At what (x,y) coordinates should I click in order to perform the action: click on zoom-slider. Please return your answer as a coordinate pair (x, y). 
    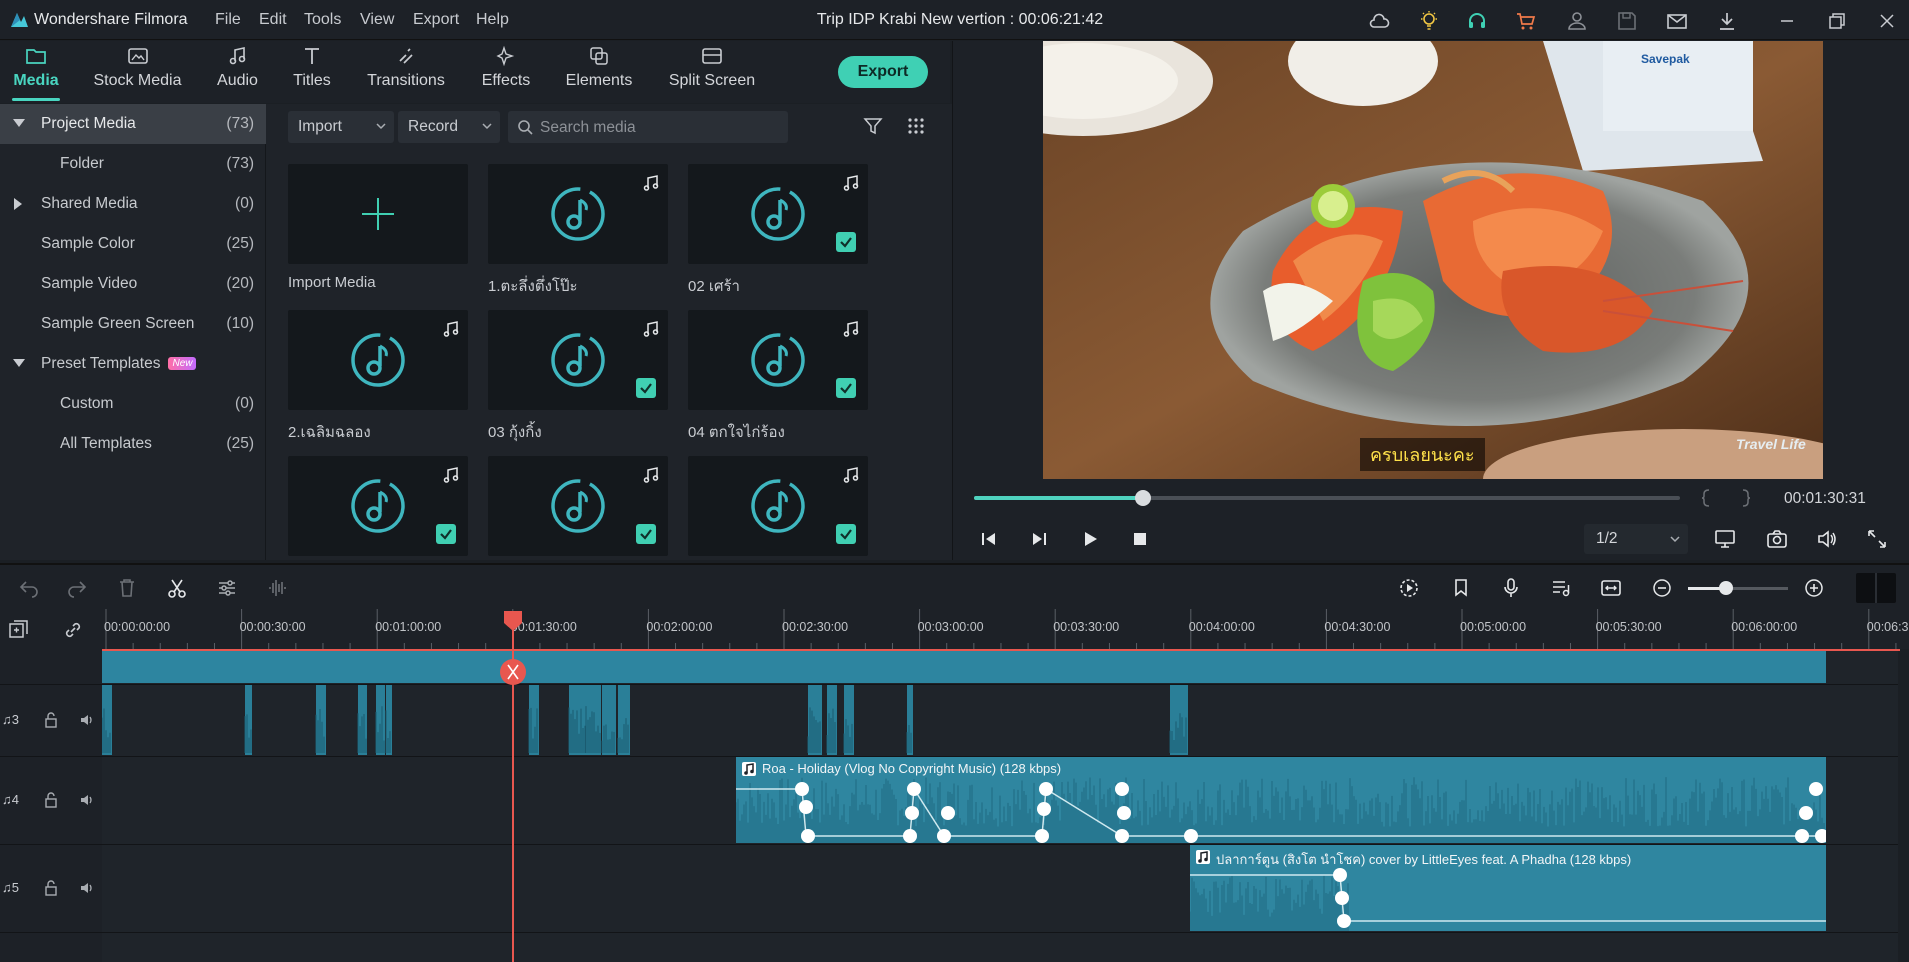
    Looking at the image, I should click on (1738, 588).